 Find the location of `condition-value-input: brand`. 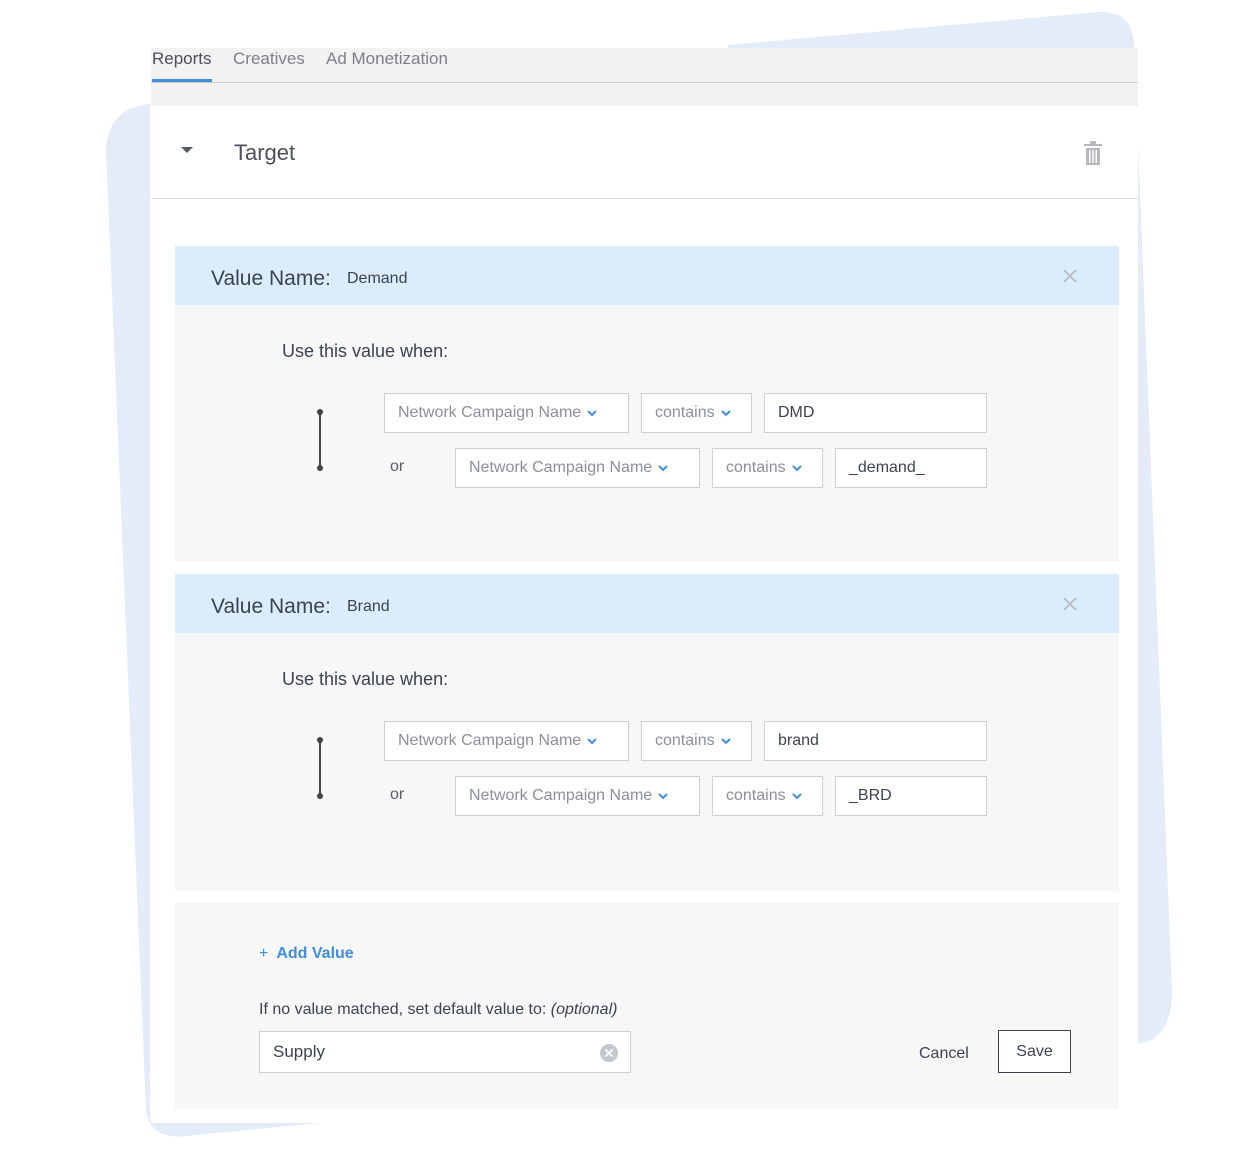

condition-value-input: brand is located at coordinates (875, 741).